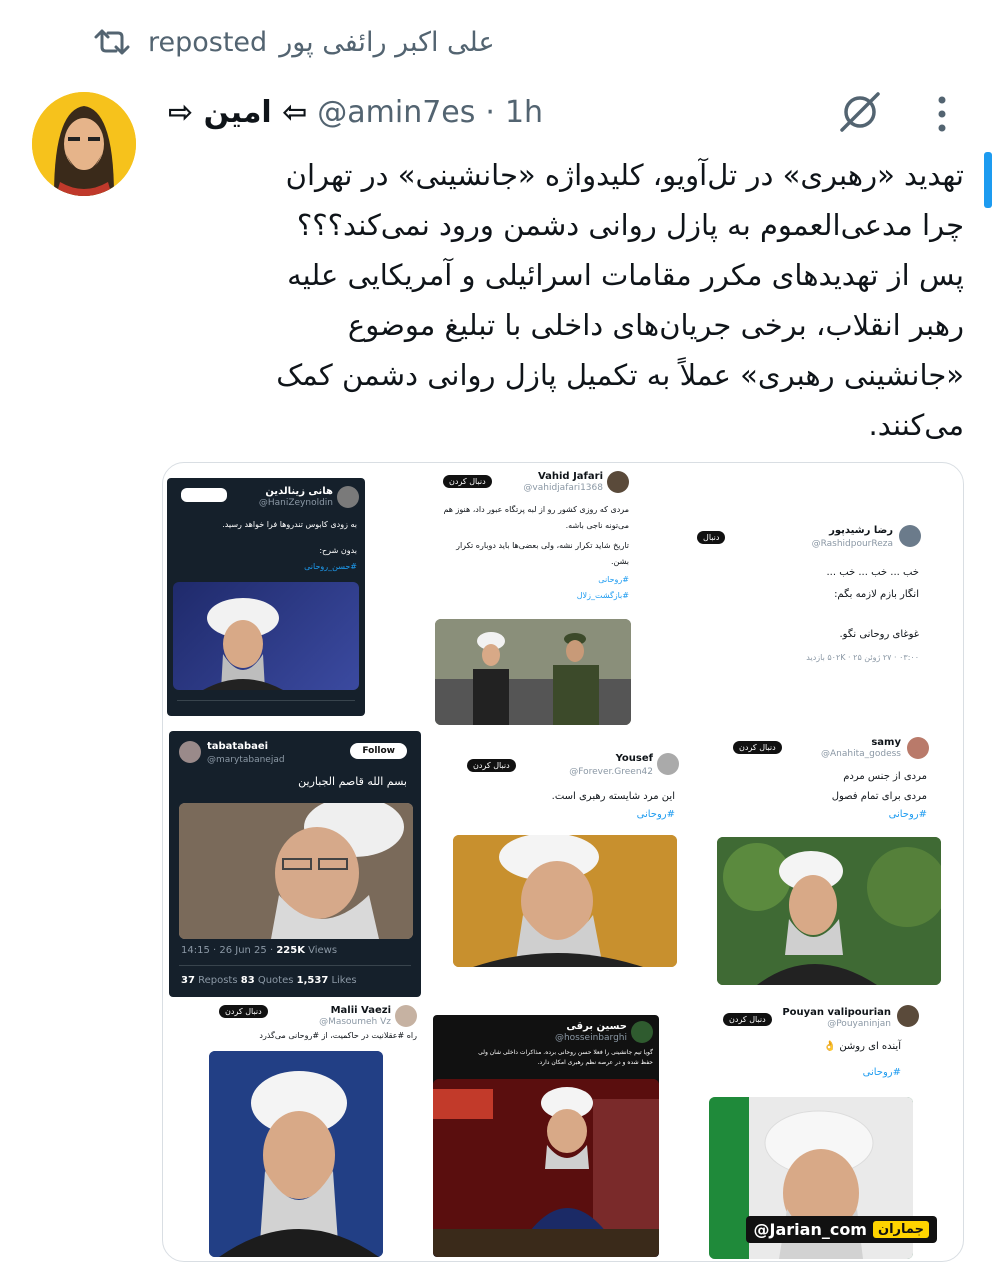 The width and height of the screenshot is (995, 1280). What do you see at coordinates (299, 491) in the screenshot?
I see `card-name: هانی زینالدین` at bounding box center [299, 491].